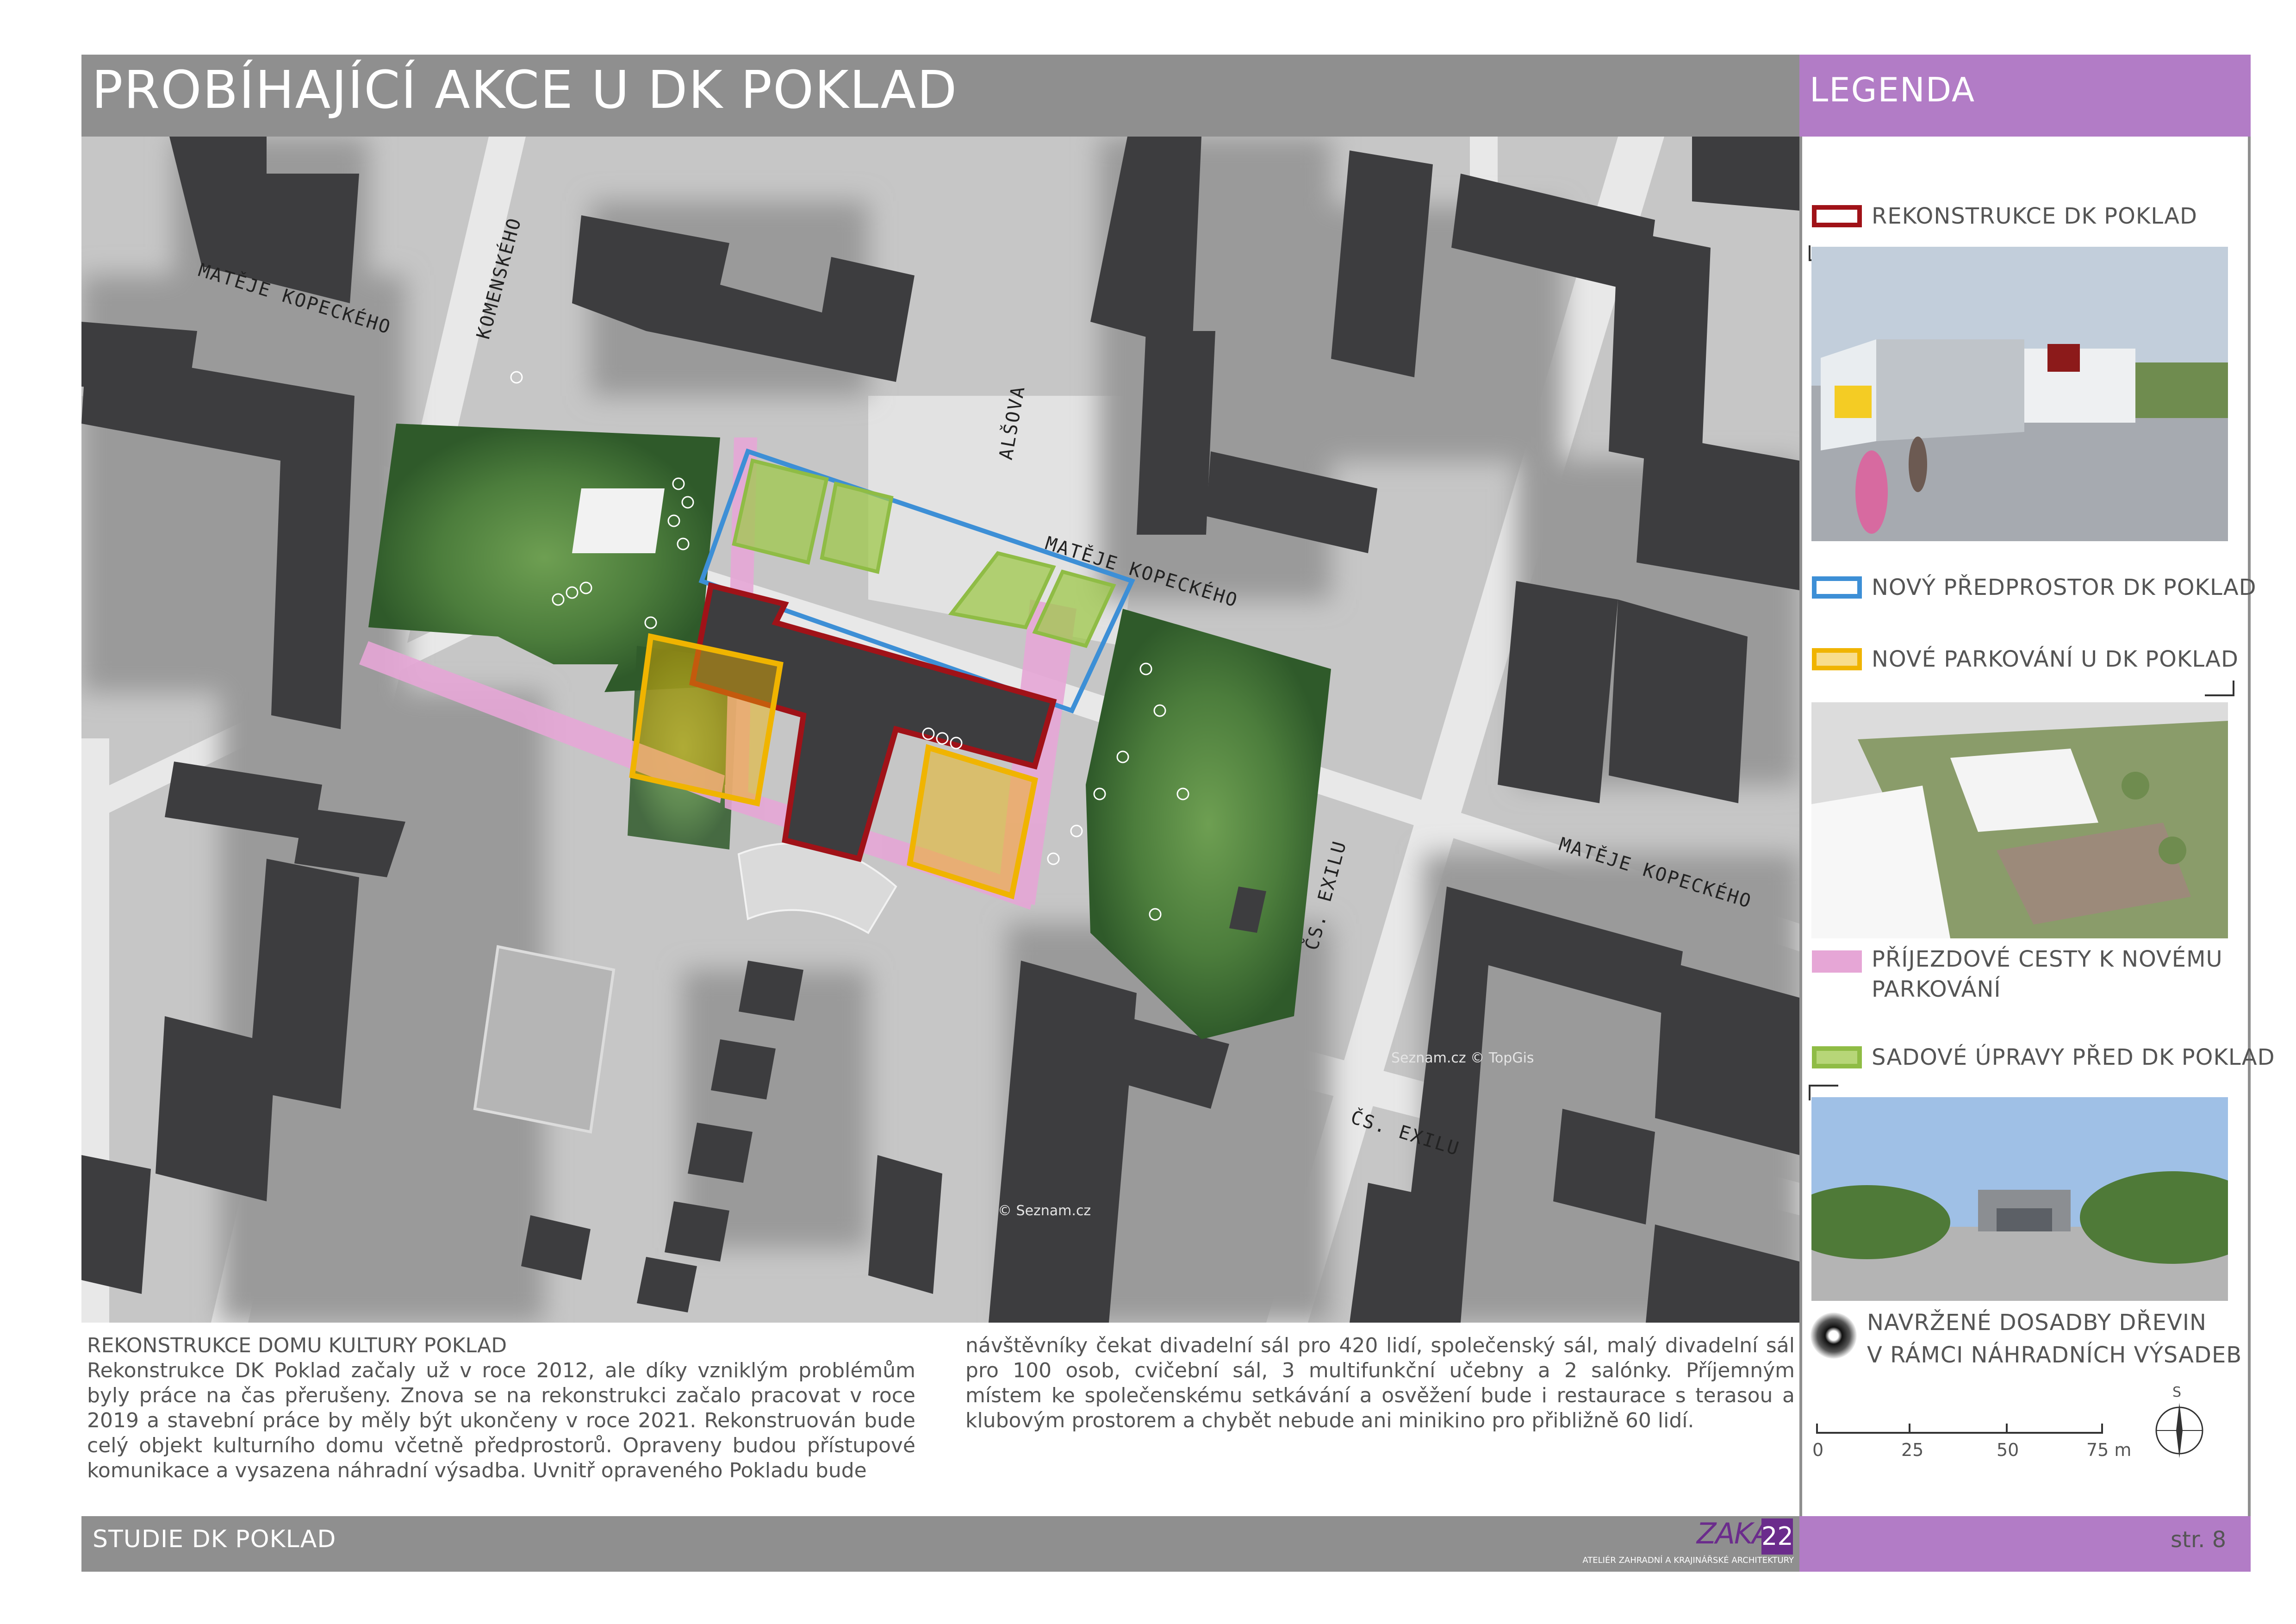 Image resolution: width=2296 pixels, height=1624 pixels. I want to click on photo-parking-render, so click(2019, 820).